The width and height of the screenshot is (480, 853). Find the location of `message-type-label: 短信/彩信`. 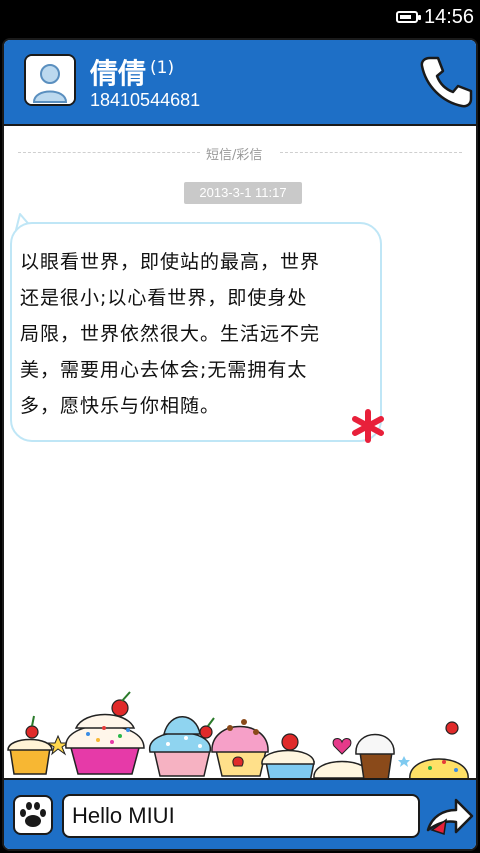

message-type-label: 短信/彩信 is located at coordinates (234, 155).